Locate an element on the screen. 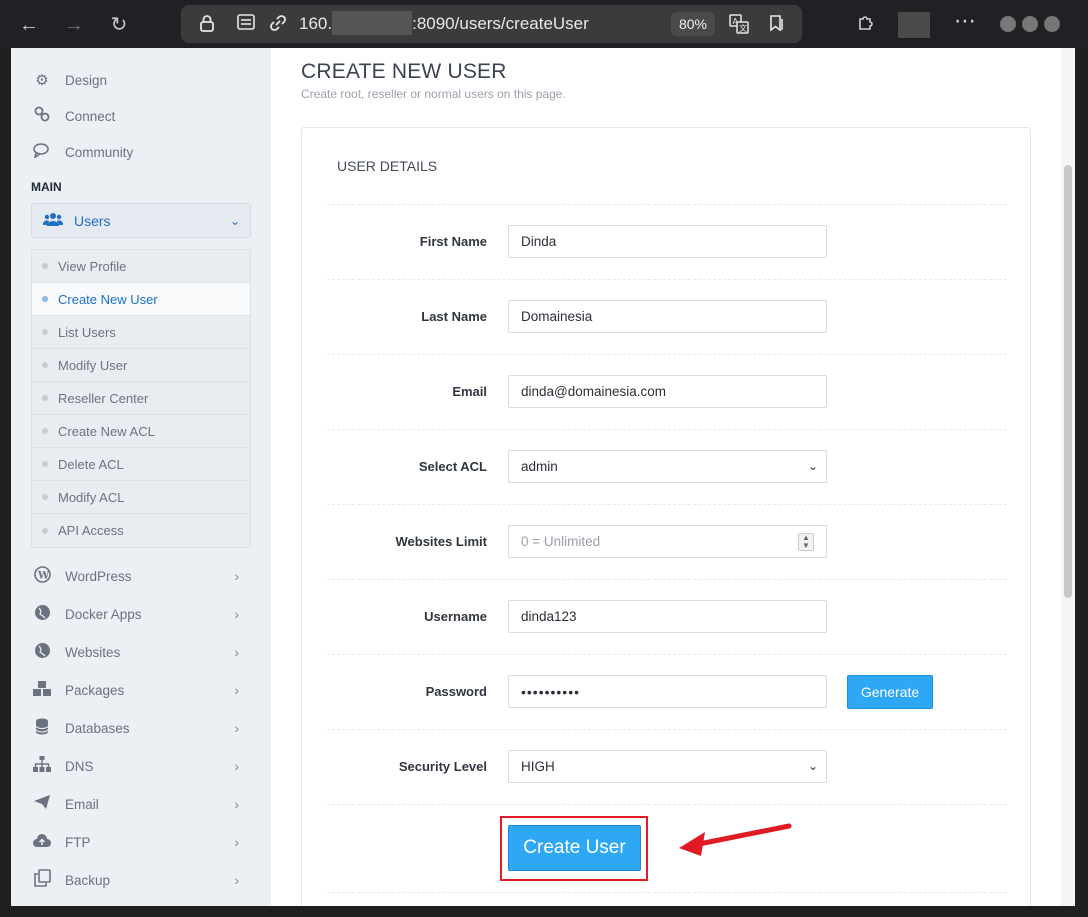  svg-text: W is located at coordinates (43, 575).